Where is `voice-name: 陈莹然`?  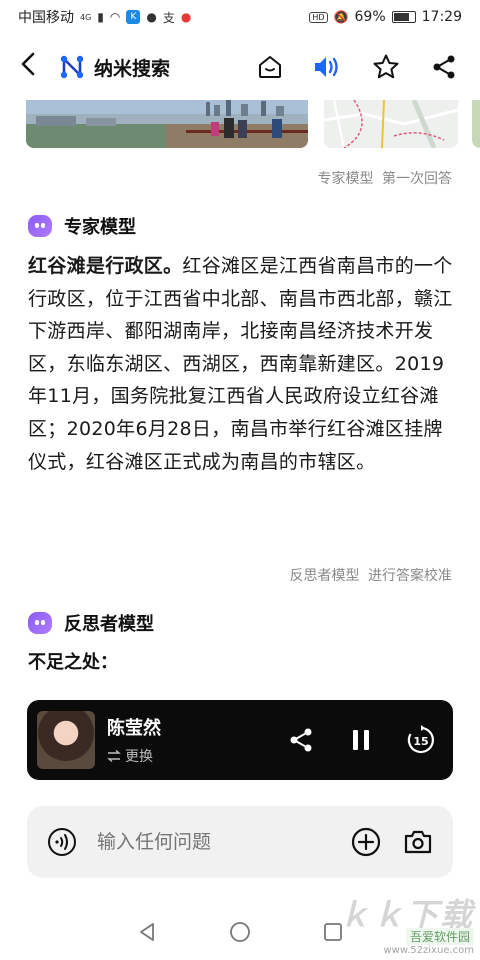 voice-name: 陈莹然 is located at coordinates (134, 728).